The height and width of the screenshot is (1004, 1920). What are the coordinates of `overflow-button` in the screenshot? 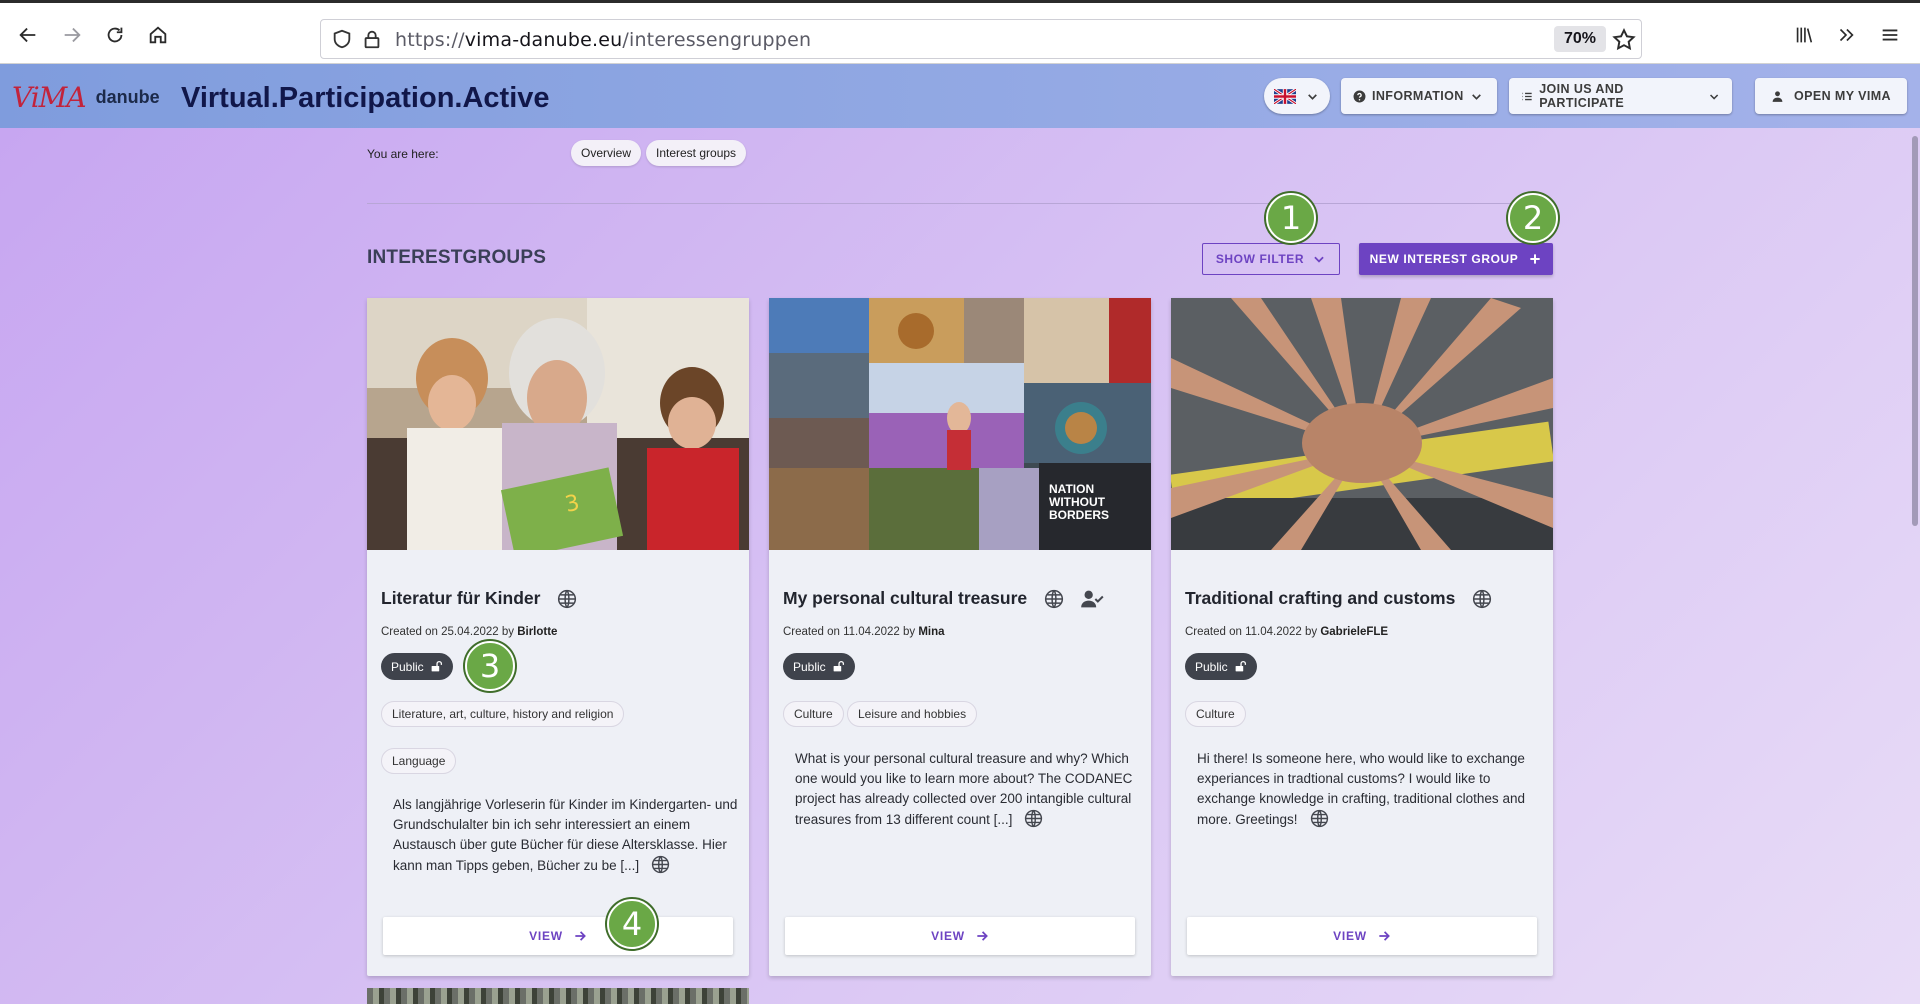 It's located at (1846, 35).